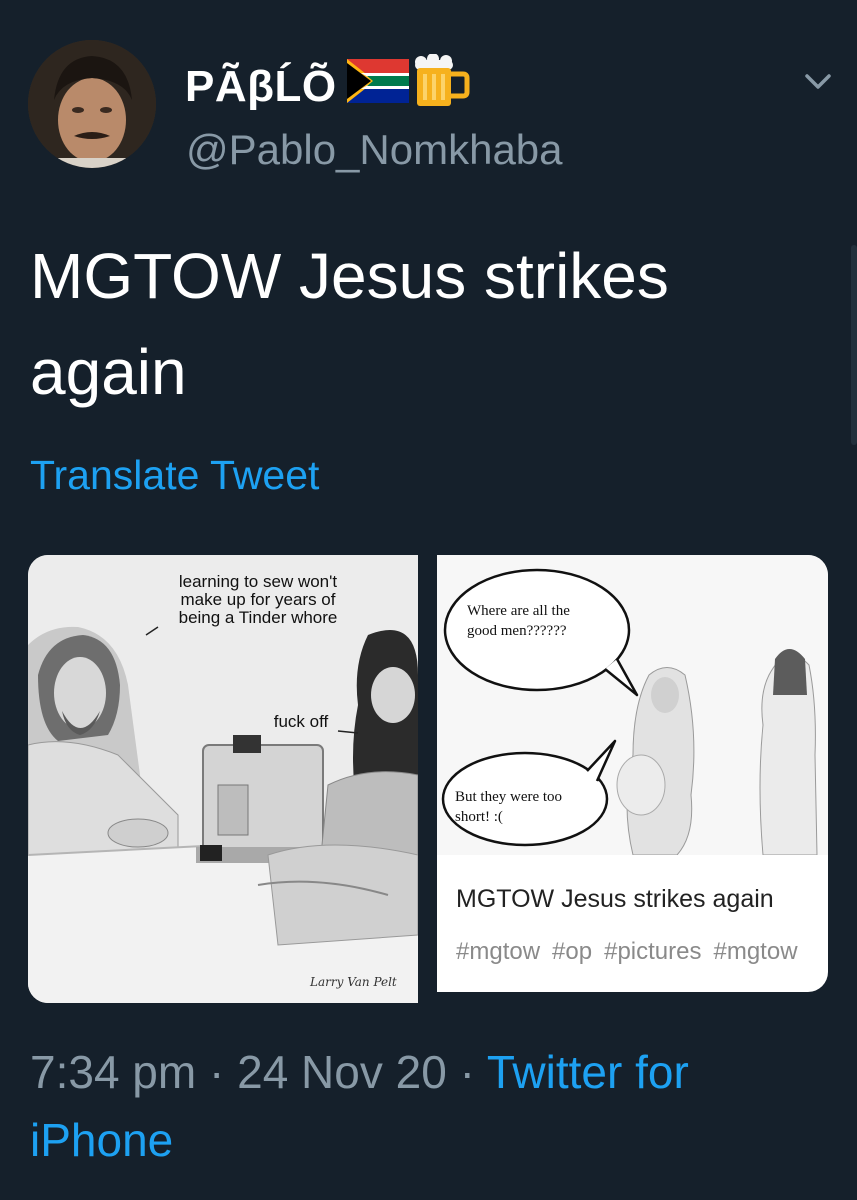 The width and height of the screenshot is (857, 1200). I want to click on speech-bubble-top: Where are all the good men??????, so click(518, 621).